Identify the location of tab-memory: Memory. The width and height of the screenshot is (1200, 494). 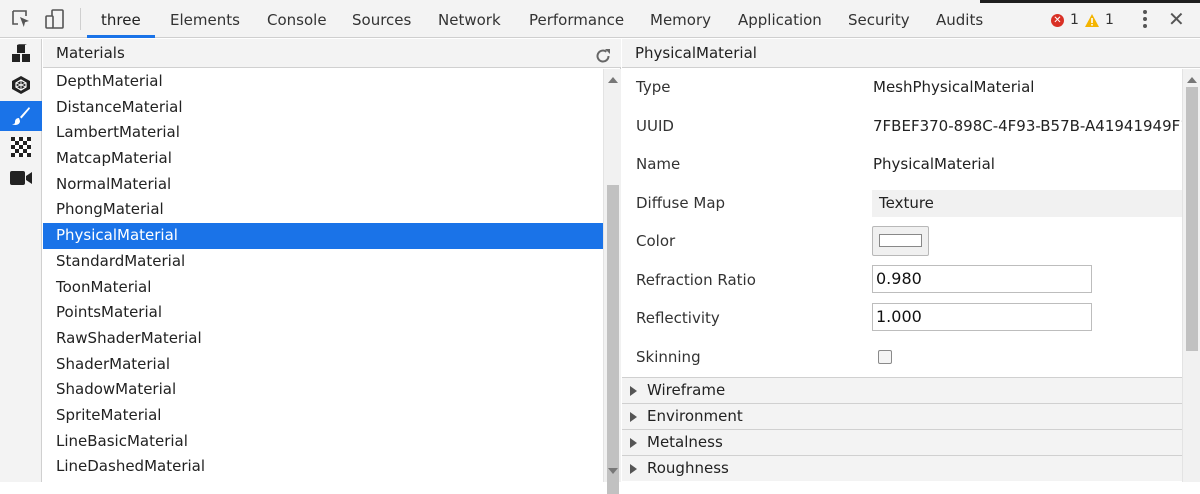
(680, 19).